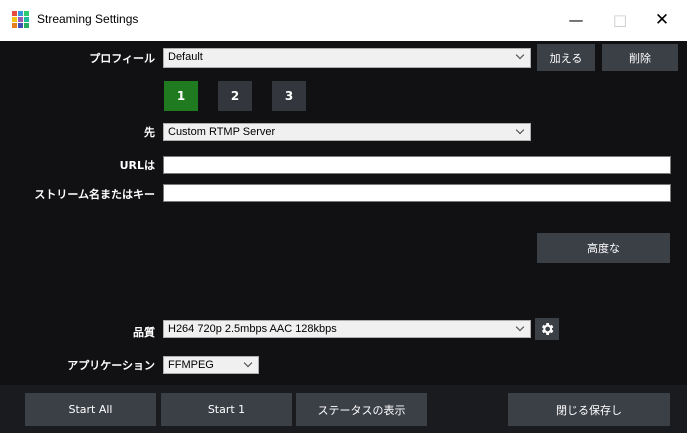 The width and height of the screenshot is (687, 433). What do you see at coordinates (144, 332) in the screenshot?
I see `quality-label: 品質` at bounding box center [144, 332].